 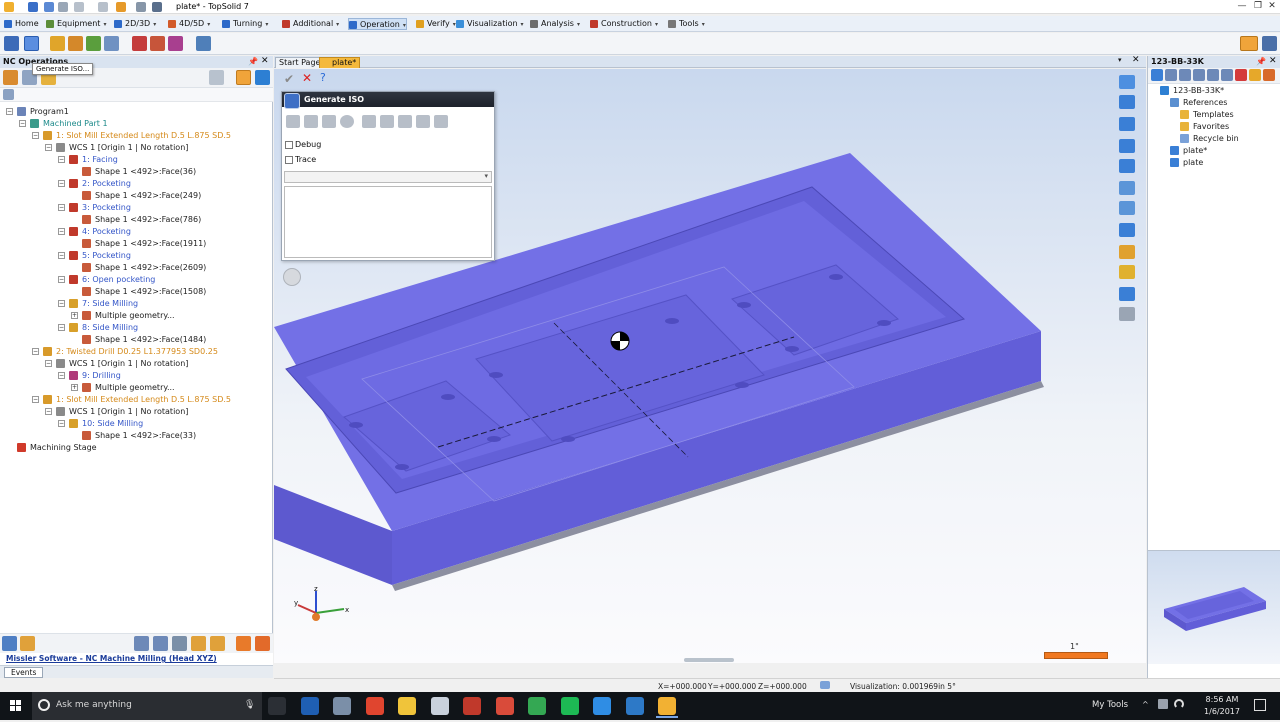 I want to click on panel-close-icon: ✕, so click(x=1273, y=61).